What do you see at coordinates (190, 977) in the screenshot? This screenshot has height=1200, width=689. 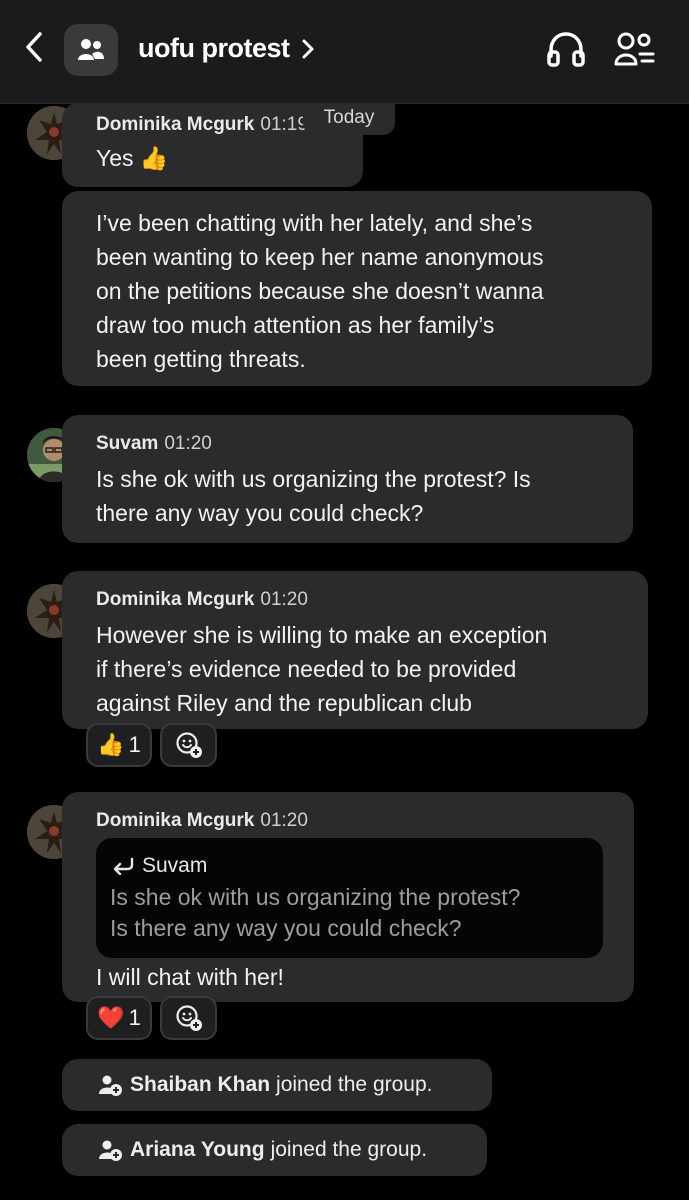 I see `message-text: I will chat with her!` at bounding box center [190, 977].